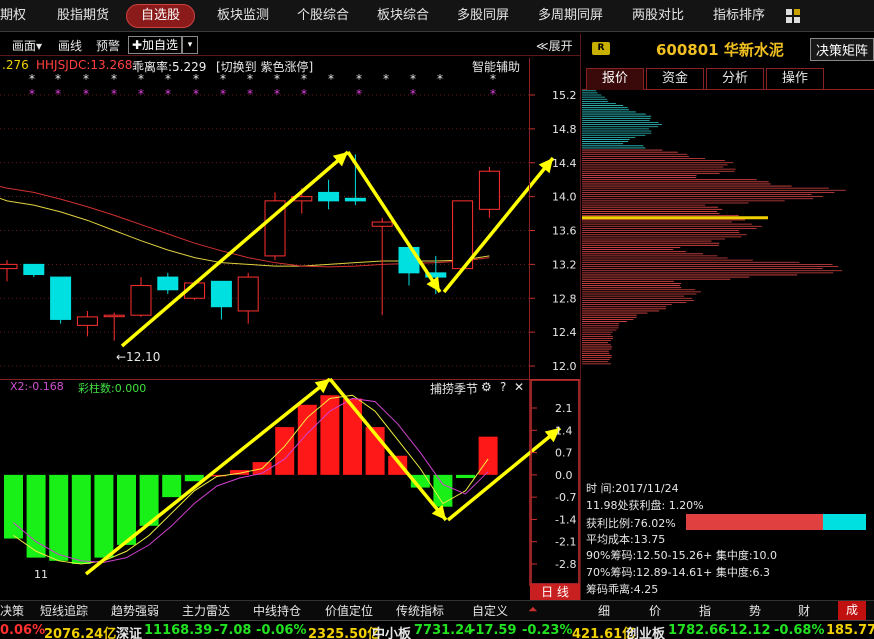  Describe the element at coordinates (490, 610) in the screenshot. I see `btab-custom: 自定义` at that location.